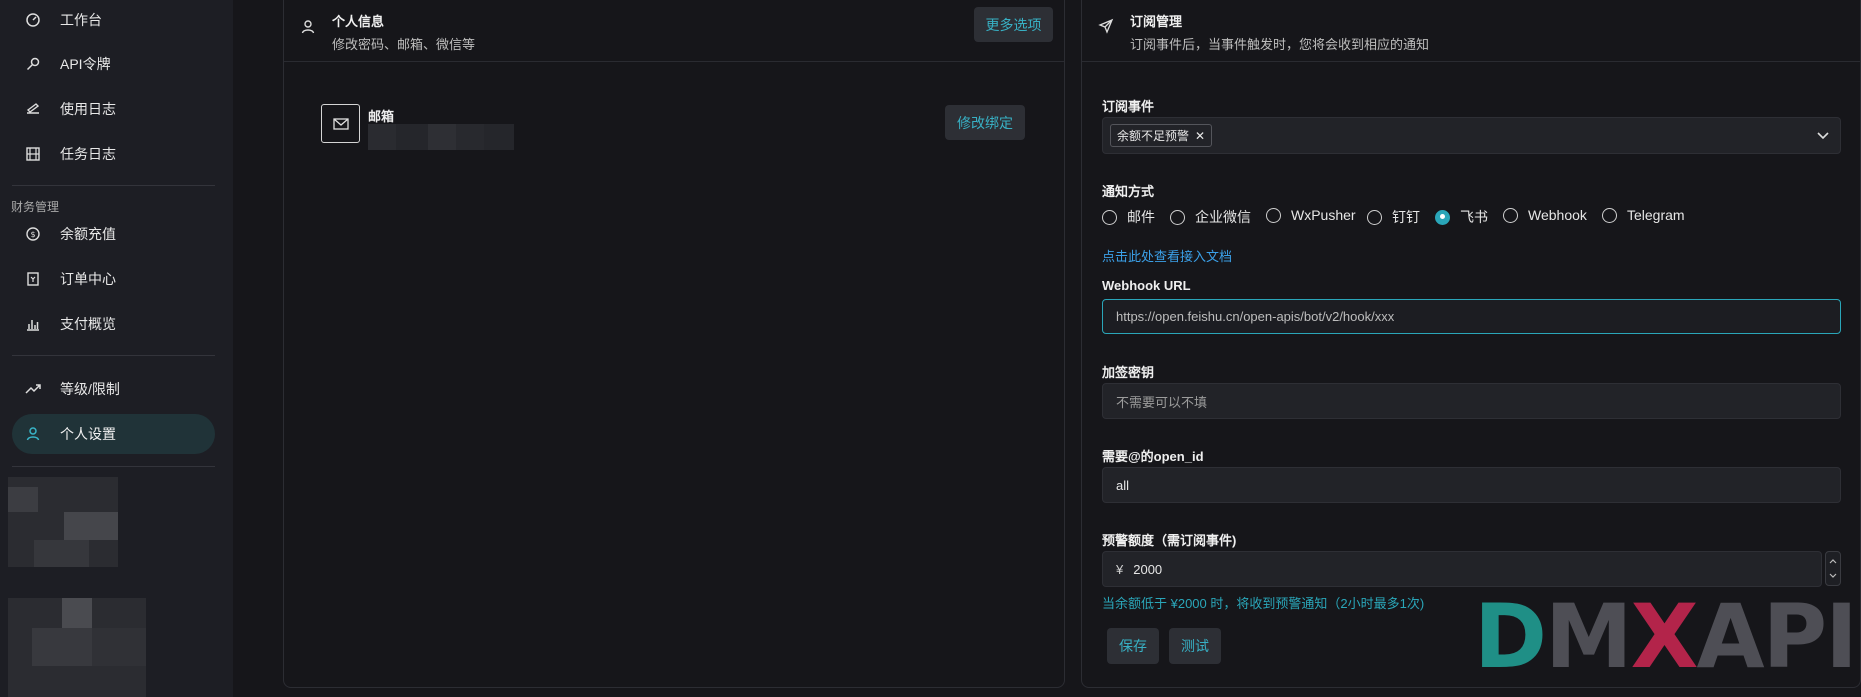  Describe the element at coordinates (1148, 569) in the screenshot. I see `threshold-value: 2000` at that location.